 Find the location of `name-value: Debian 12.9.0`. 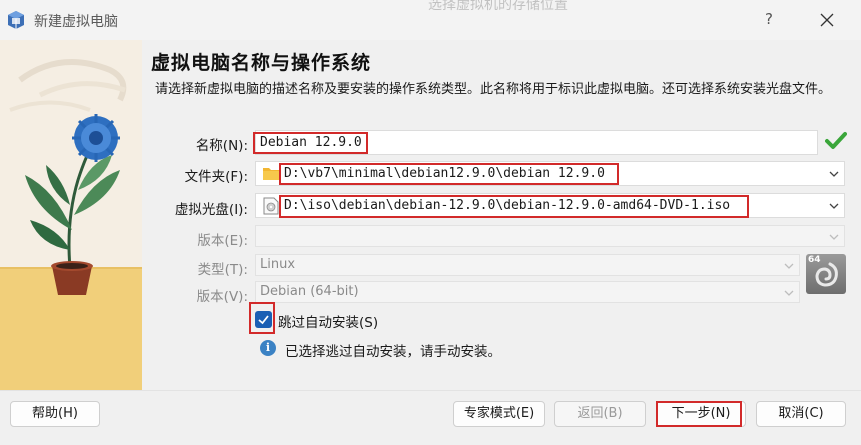

name-value: Debian 12.9.0 is located at coordinates (311, 142).